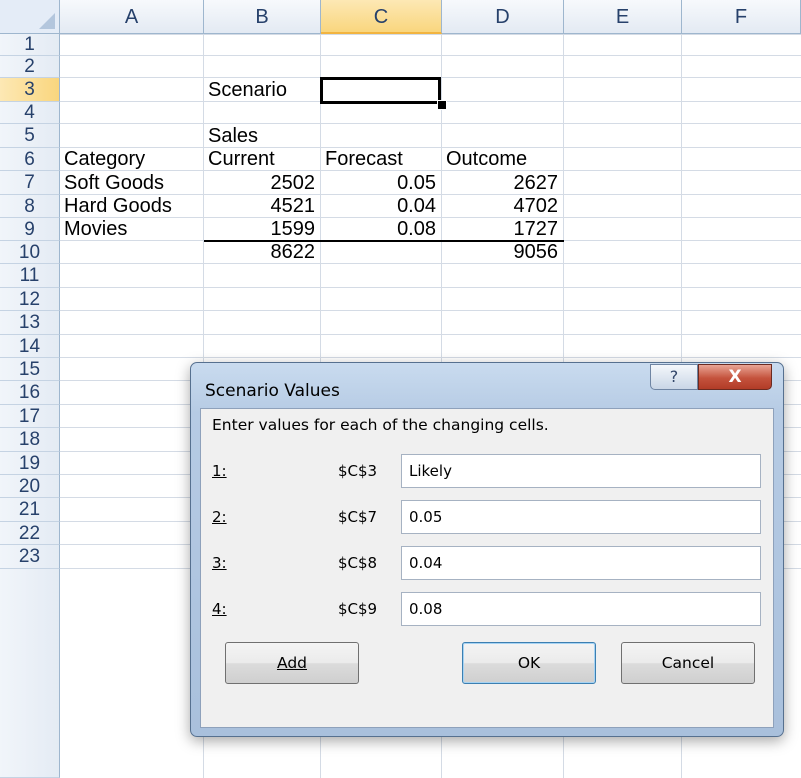 This screenshot has width=801, height=778. I want to click on column-header-f: F, so click(741, 17).